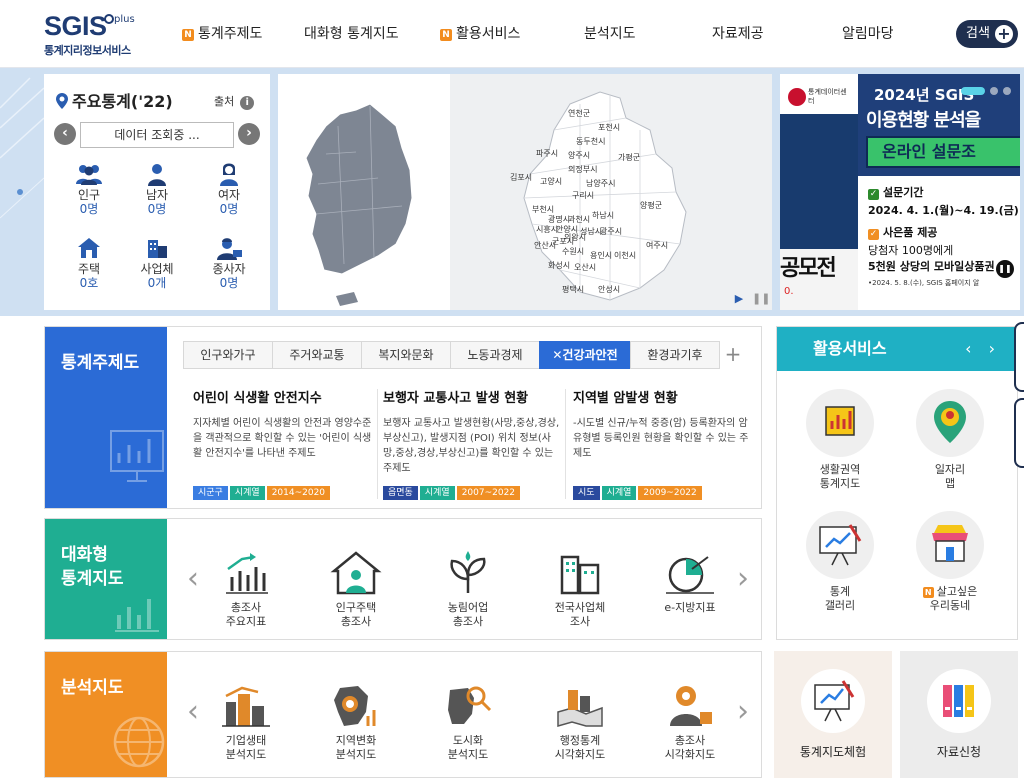  Describe the element at coordinates (468, 589) in the screenshot. I see `interactive-item-agriculture-census: 농림어업 총조사` at that location.